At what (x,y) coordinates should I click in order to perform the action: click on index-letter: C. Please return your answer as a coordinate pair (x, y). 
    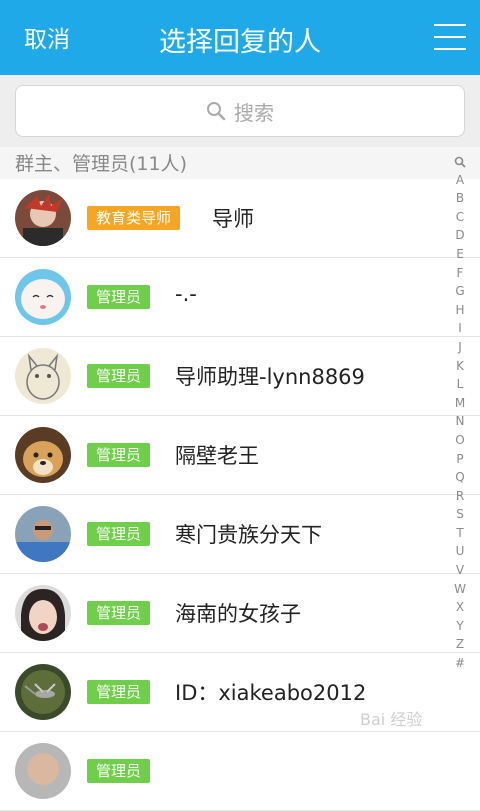
    Looking at the image, I should click on (460, 217).